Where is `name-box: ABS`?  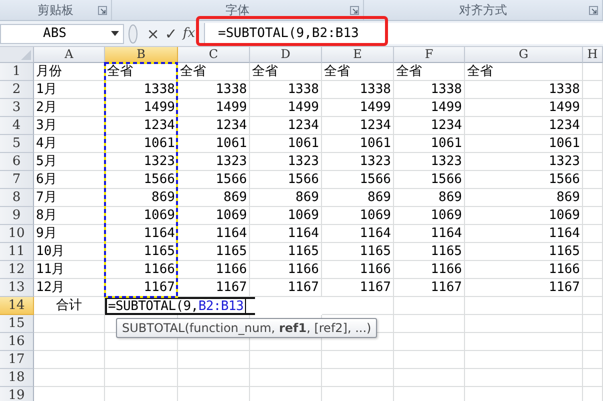
name-box: ABS is located at coordinates (62, 34).